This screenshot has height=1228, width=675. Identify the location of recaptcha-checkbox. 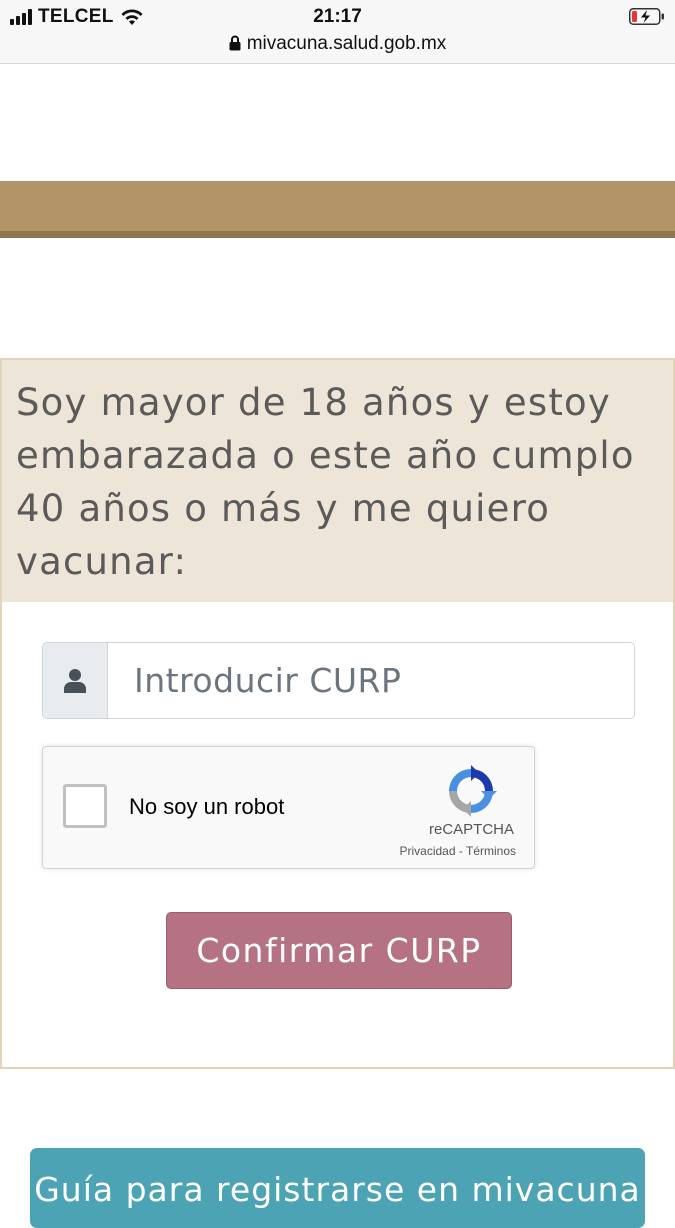
(85, 806).